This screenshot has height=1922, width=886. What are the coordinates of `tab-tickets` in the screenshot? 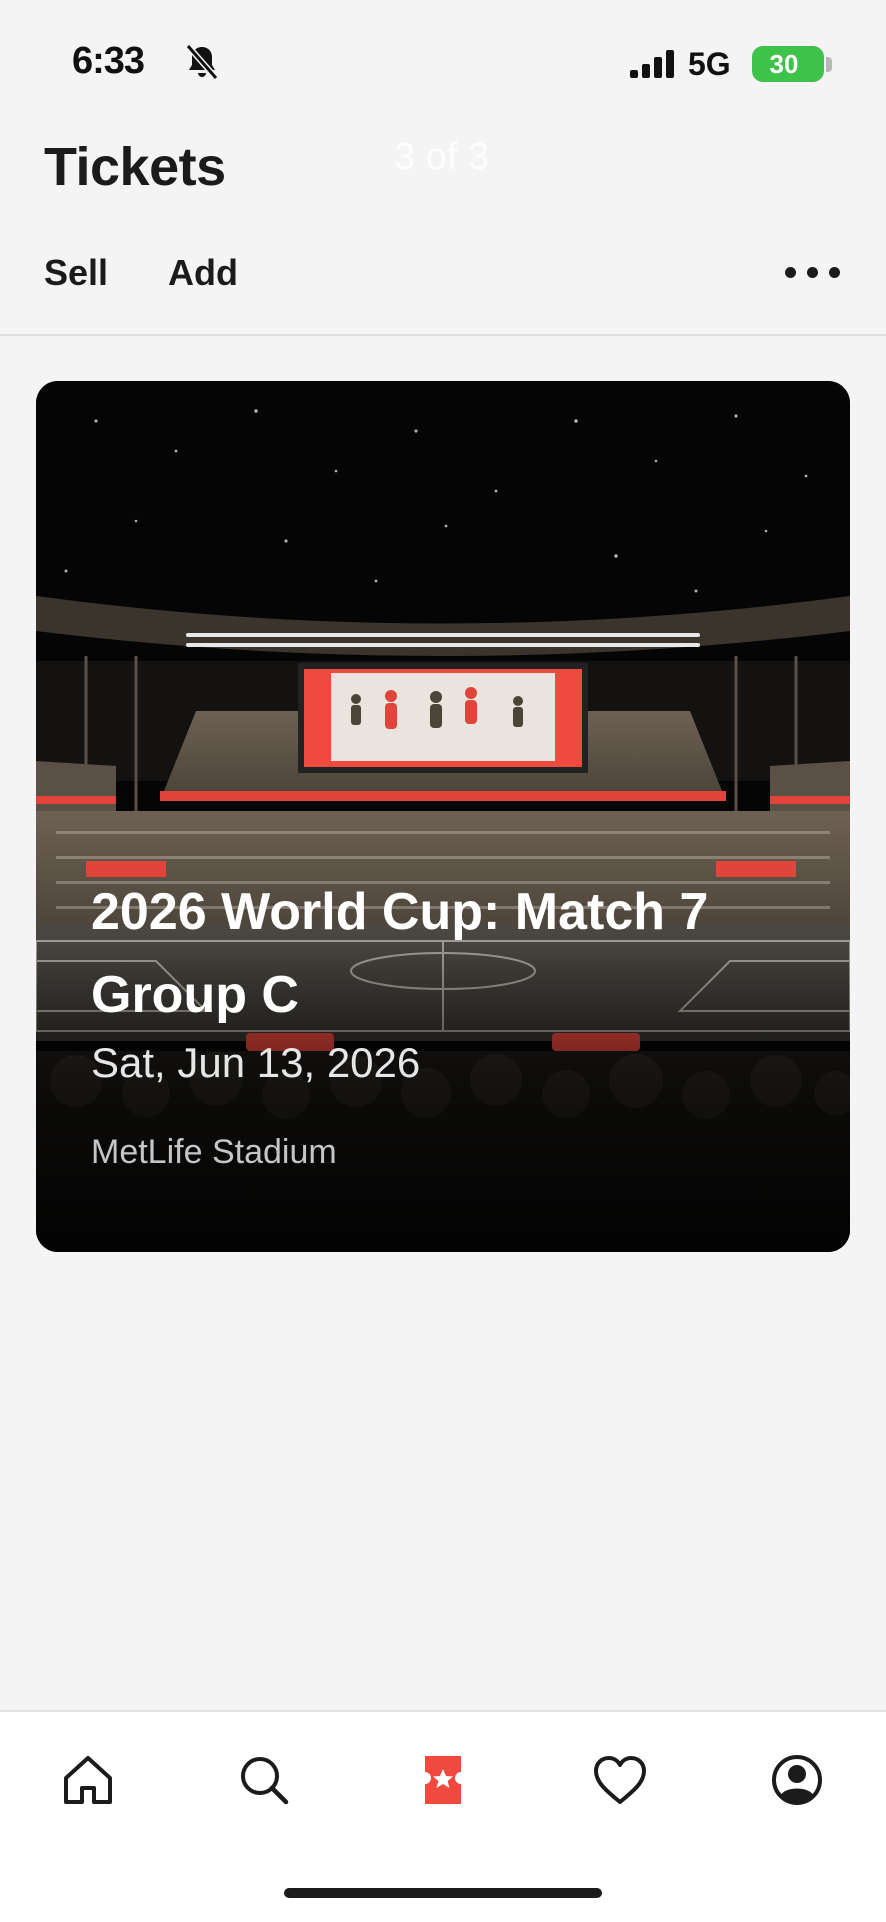 It's located at (443, 1780).